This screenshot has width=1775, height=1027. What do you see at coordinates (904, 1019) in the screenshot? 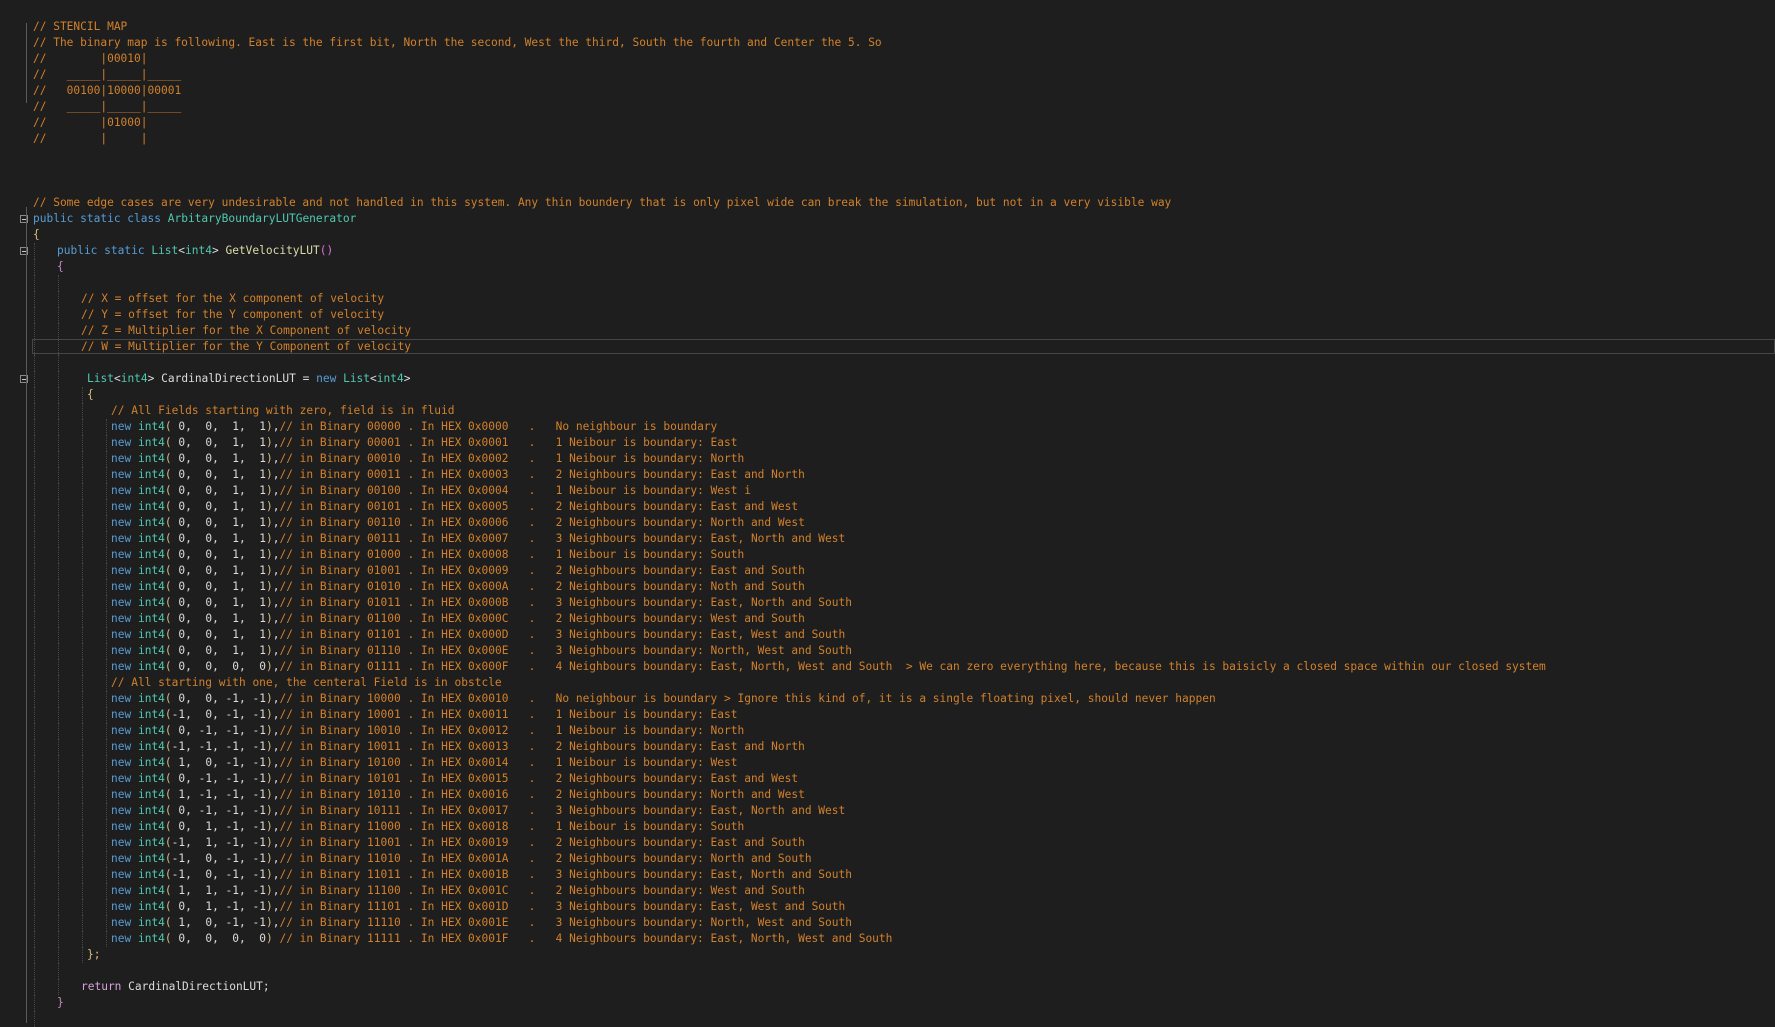
I see `blank-line` at bounding box center [904, 1019].